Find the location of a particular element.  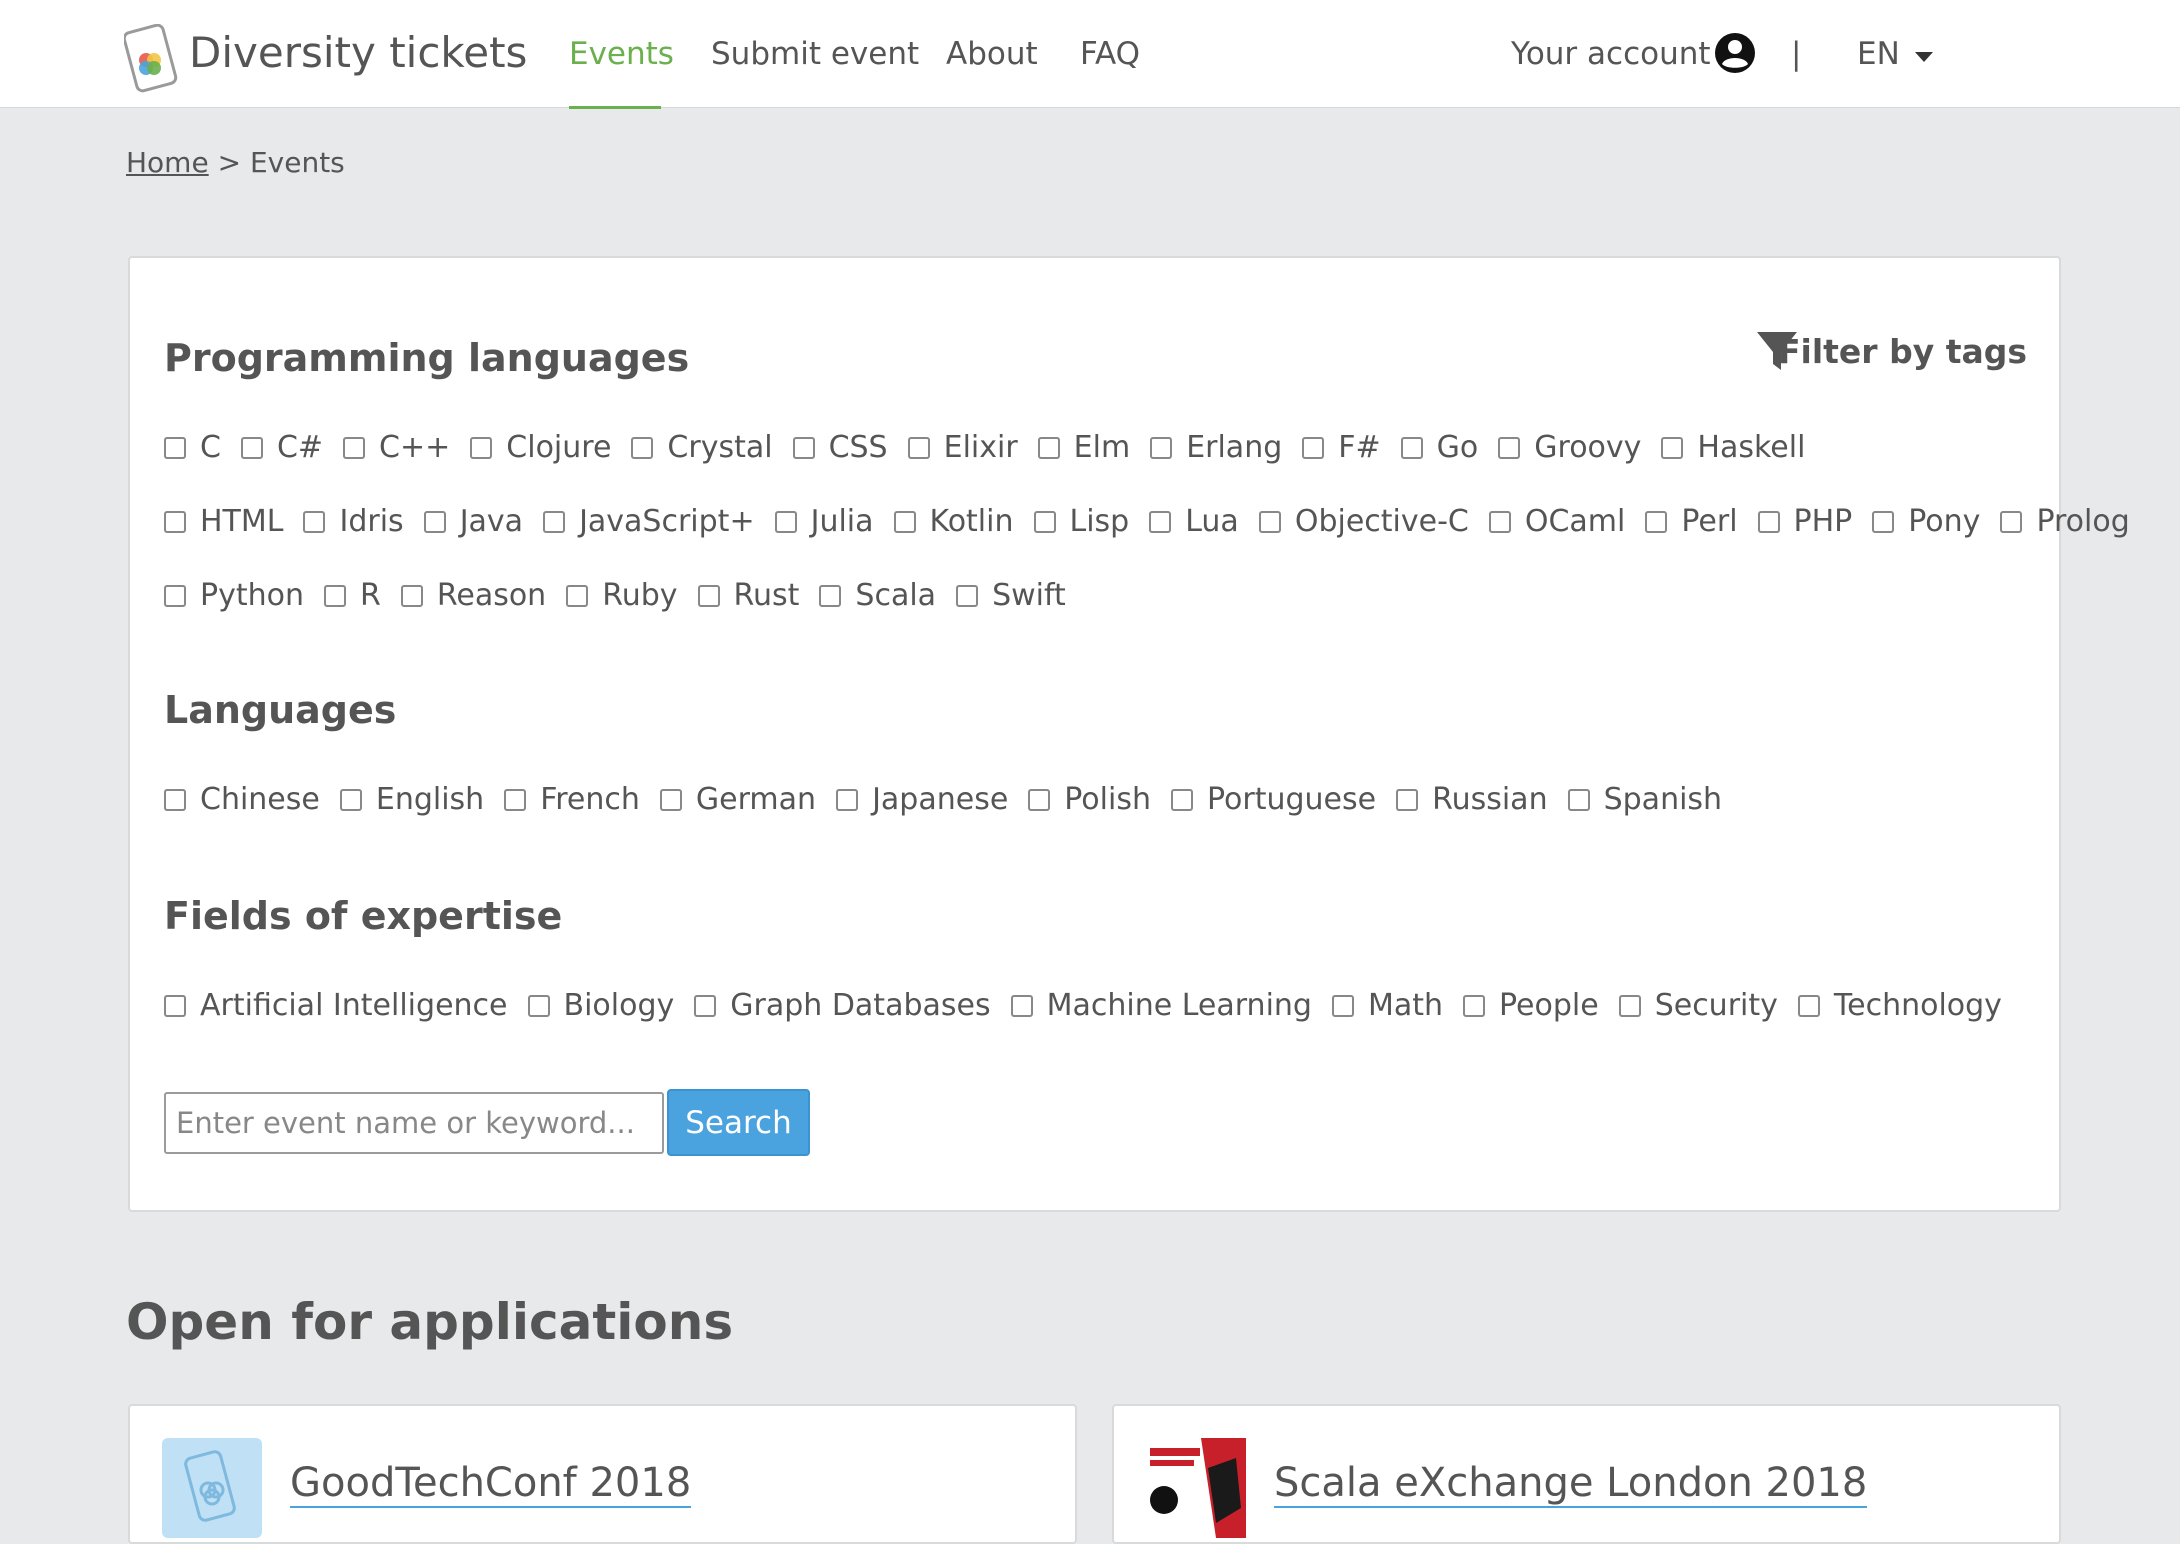

tag-checkbox-spanish: Spanish is located at coordinates (1644, 799).